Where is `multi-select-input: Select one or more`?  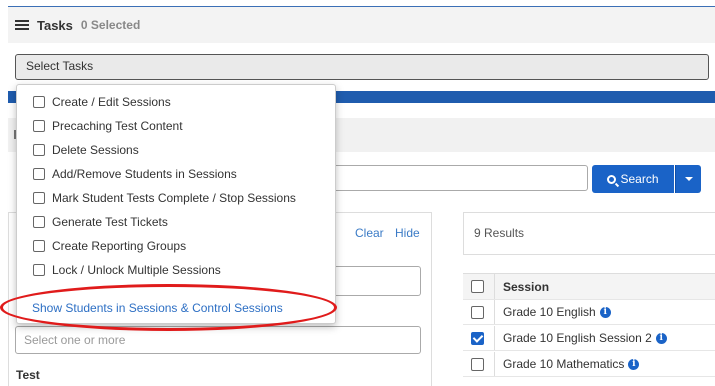 multi-select-input: Select one or more is located at coordinates (218, 340).